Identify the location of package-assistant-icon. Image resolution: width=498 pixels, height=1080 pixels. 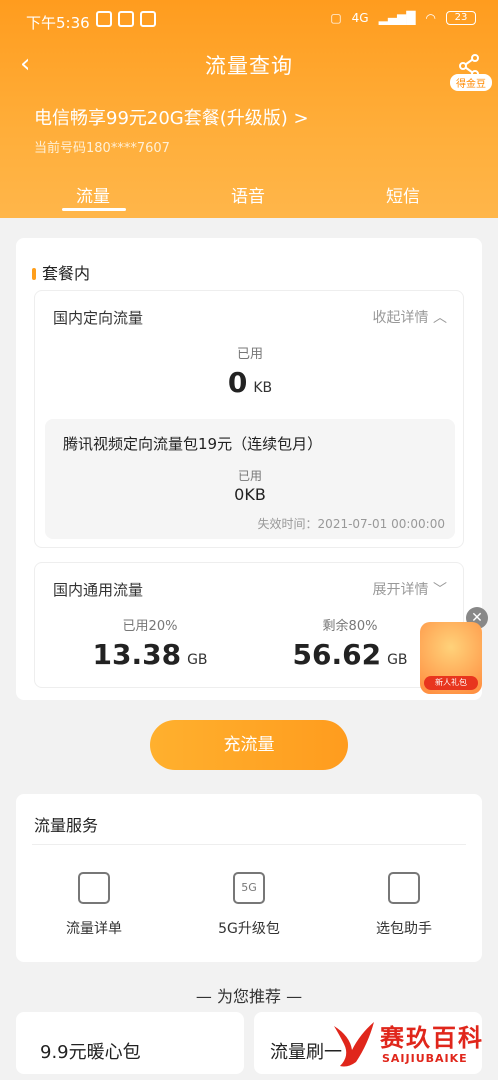
(404, 888).